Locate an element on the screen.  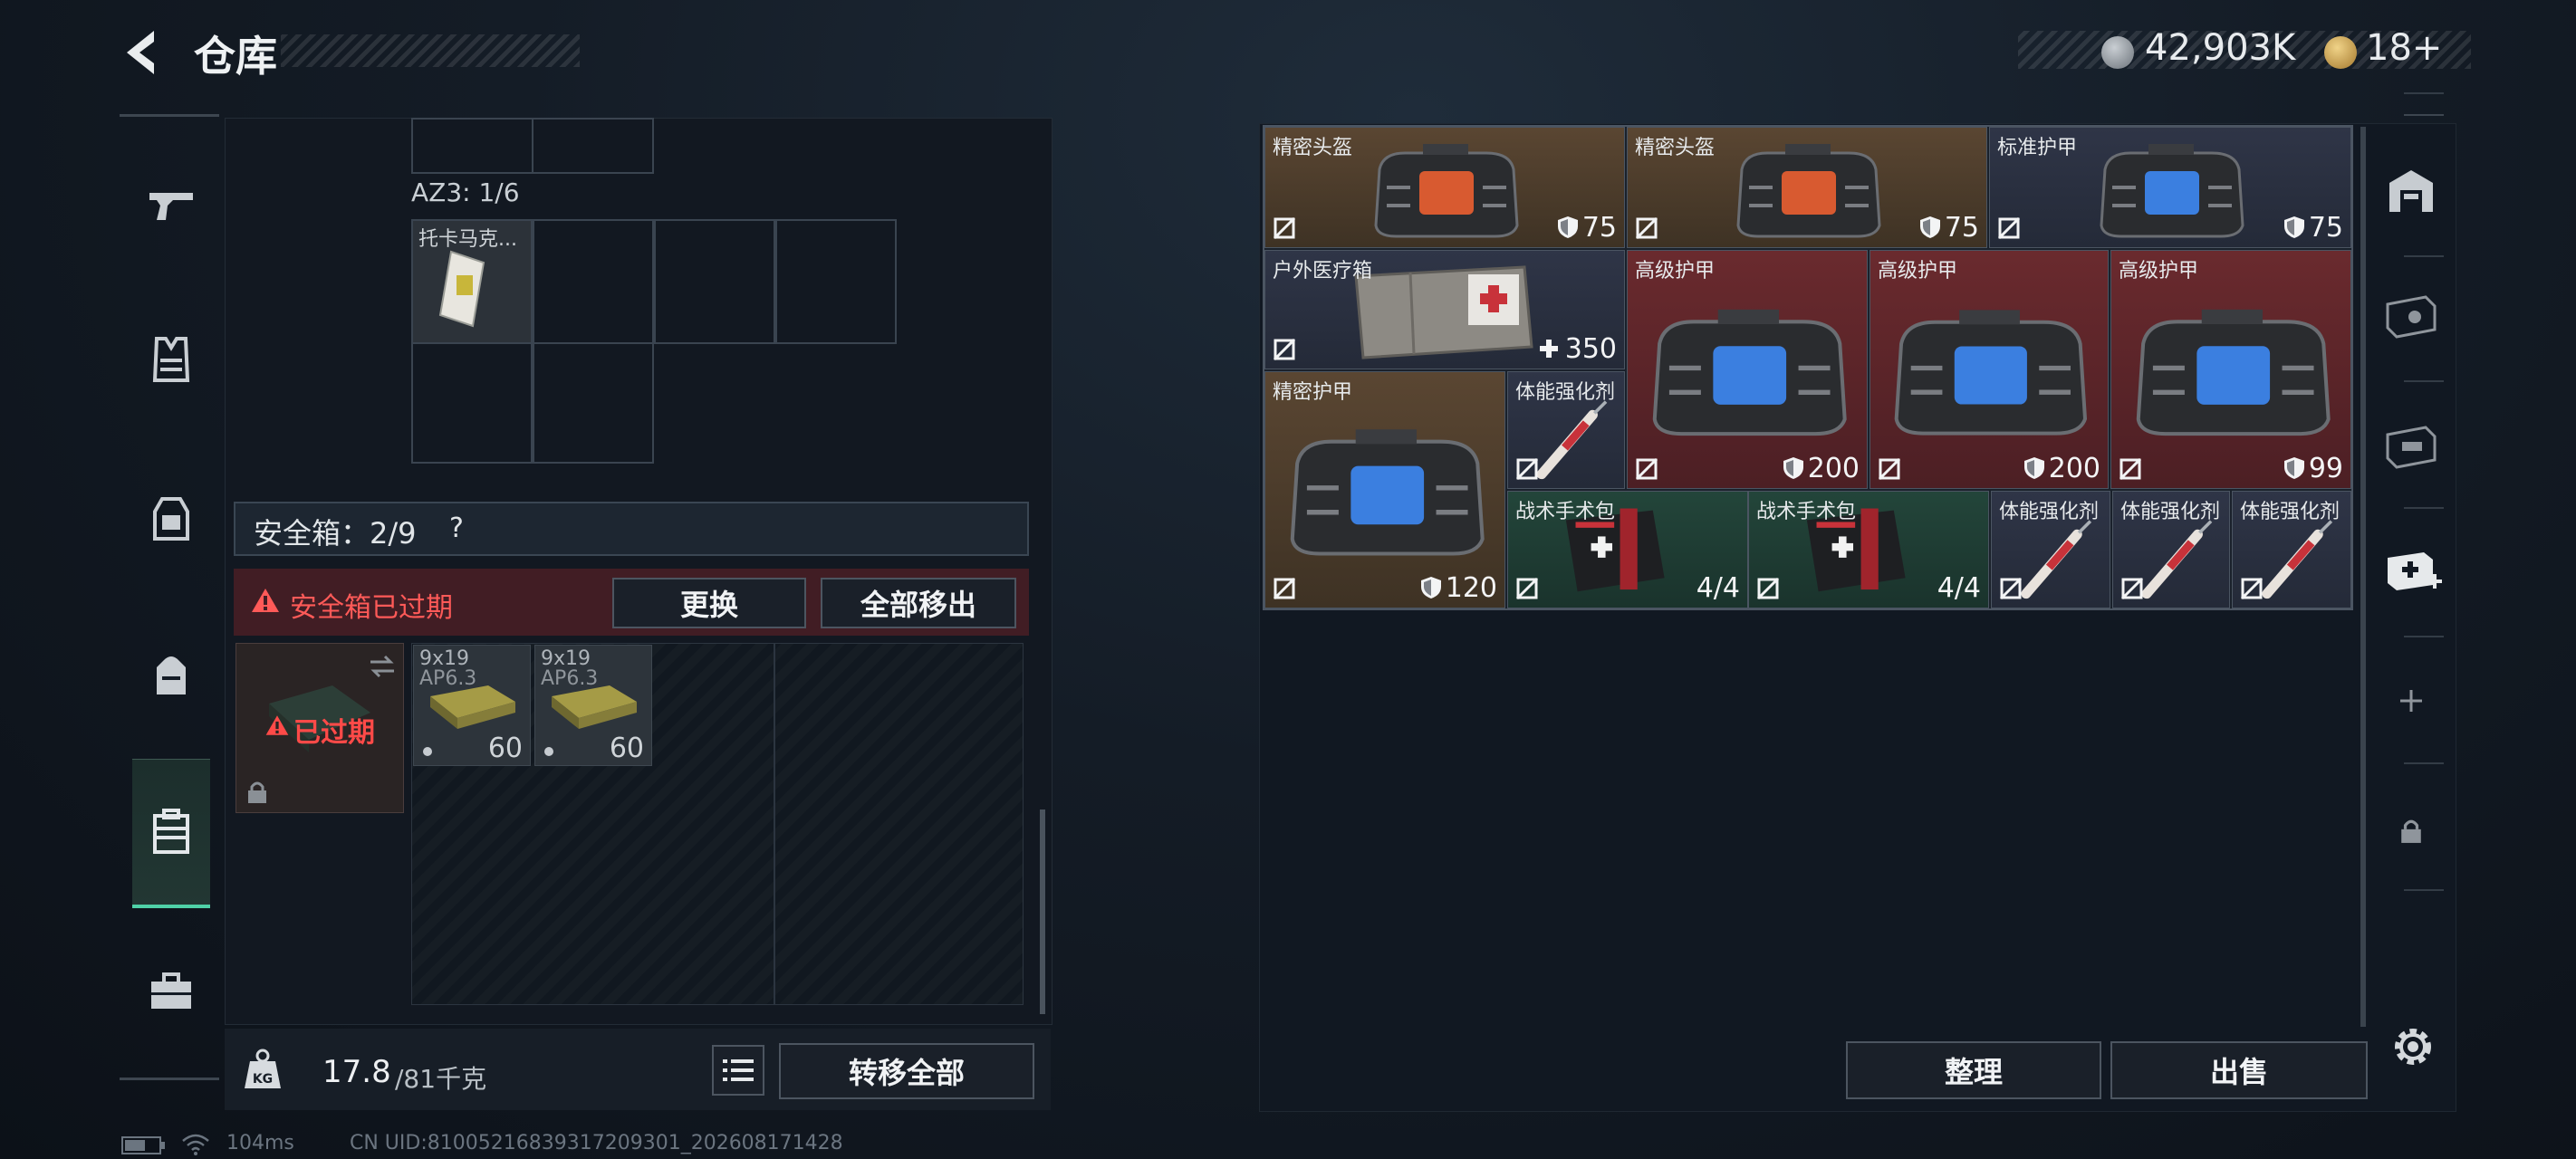
ping: 104ms is located at coordinates (260, 1143).